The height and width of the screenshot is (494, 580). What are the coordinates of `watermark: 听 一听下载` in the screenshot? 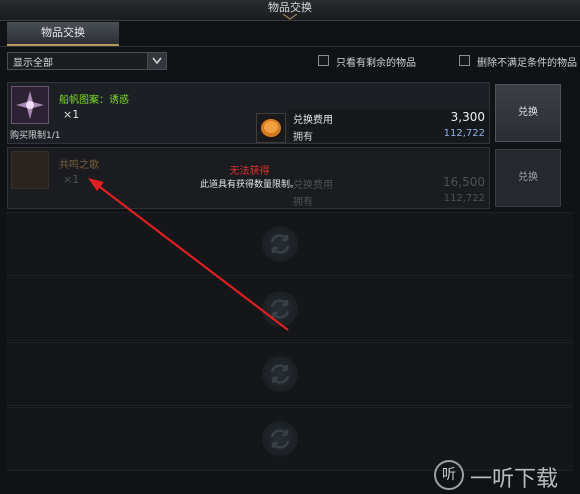 It's located at (504, 476).